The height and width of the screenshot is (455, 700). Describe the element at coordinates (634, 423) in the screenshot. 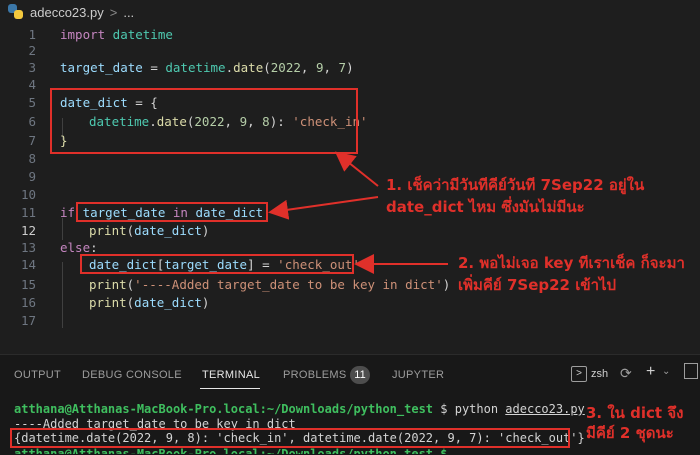

I see `annotation-3: 3. ใน dict จึง มีคีย์ 2 ชุดนะ` at that location.